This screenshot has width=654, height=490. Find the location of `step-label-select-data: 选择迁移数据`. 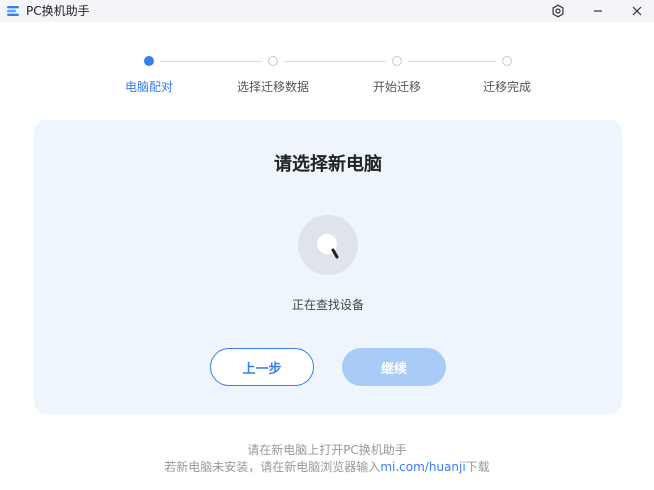

step-label-select-data: 选择迁移数据 is located at coordinates (273, 87).